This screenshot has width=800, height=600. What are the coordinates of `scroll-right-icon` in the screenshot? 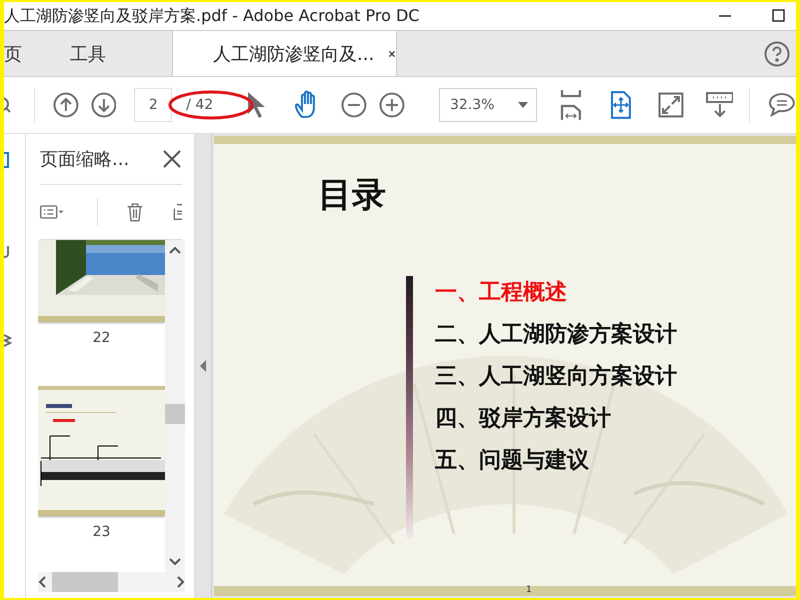 It's located at (181, 582).